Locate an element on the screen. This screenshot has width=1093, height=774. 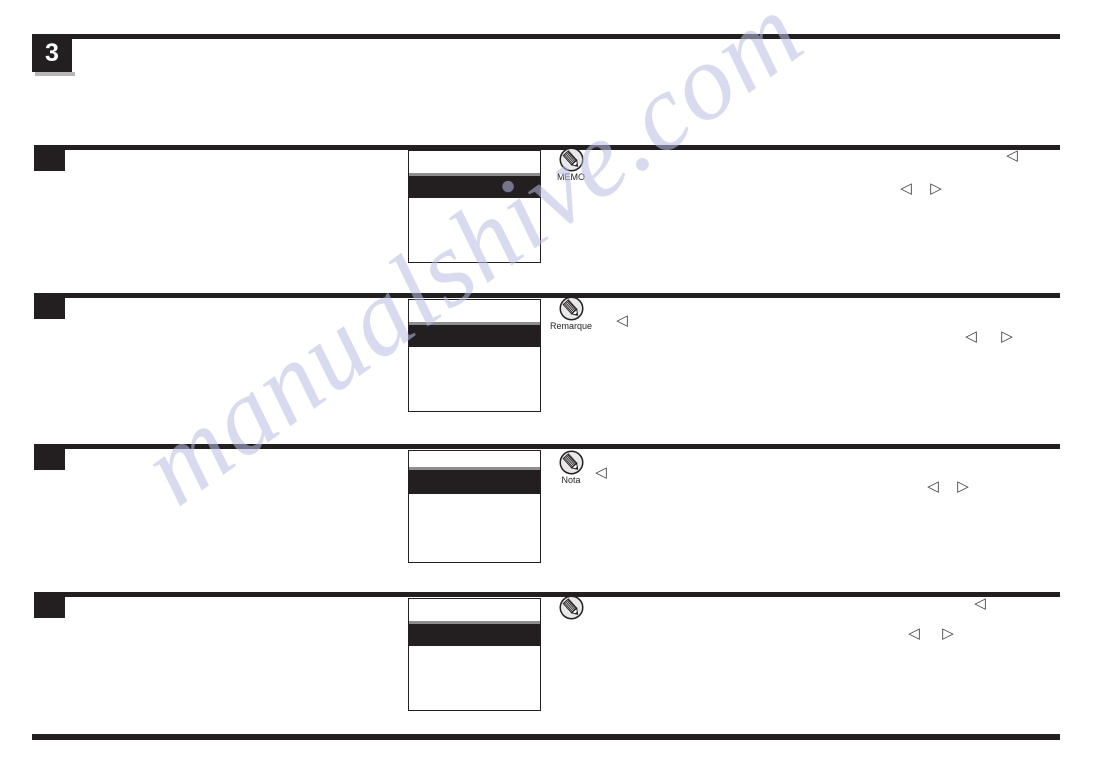
step-number: 3 is located at coordinates (52, 53).